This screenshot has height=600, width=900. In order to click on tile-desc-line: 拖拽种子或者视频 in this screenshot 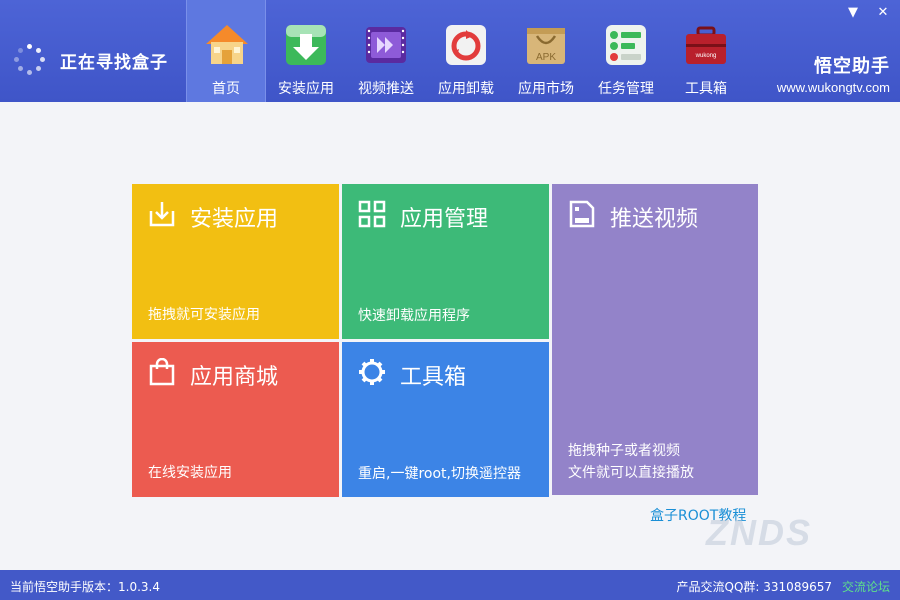, I will do `click(624, 451)`.